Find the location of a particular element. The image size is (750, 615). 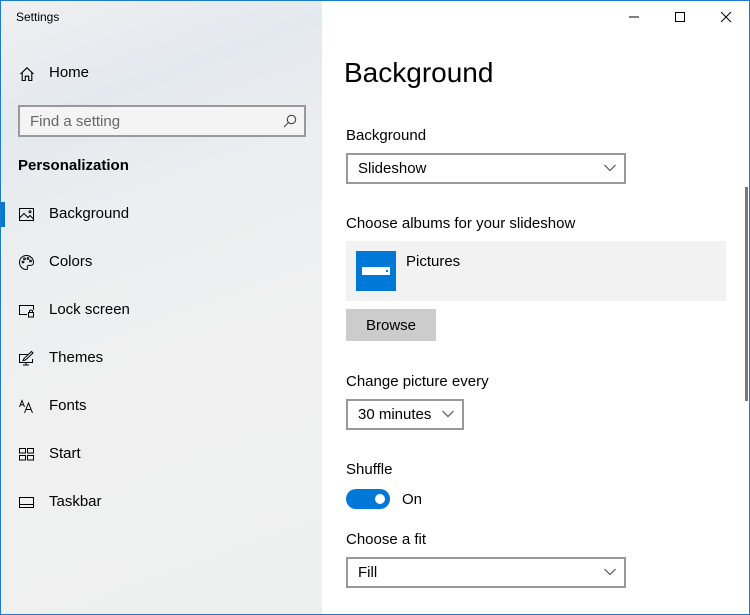

album-item: Pictures is located at coordinates (536, 271).